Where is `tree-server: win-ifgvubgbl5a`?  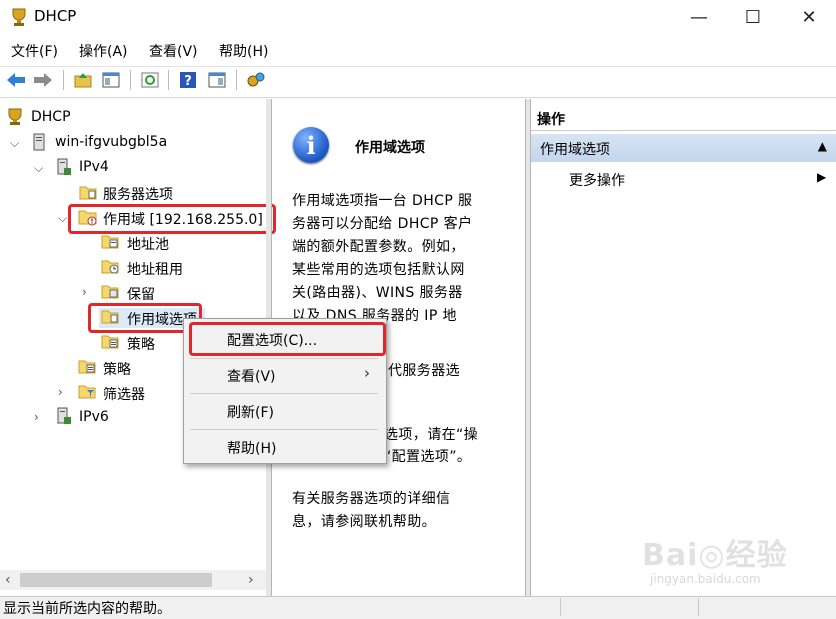
tree-server: win-ifgvubgbl5a is located at coordinates (111, 142).